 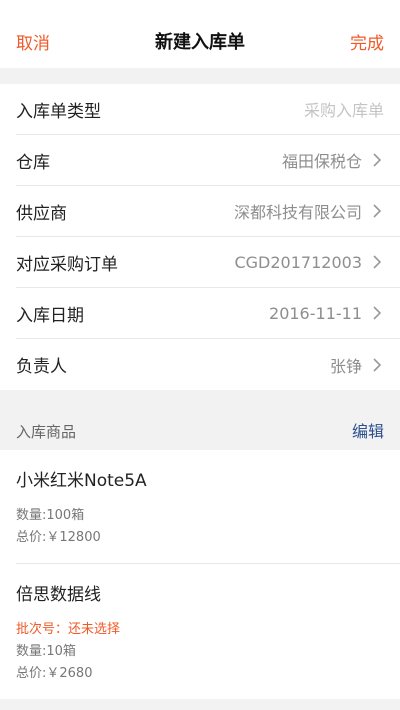 I want to click on form-label: 负责人, so click(x=41, y=367).